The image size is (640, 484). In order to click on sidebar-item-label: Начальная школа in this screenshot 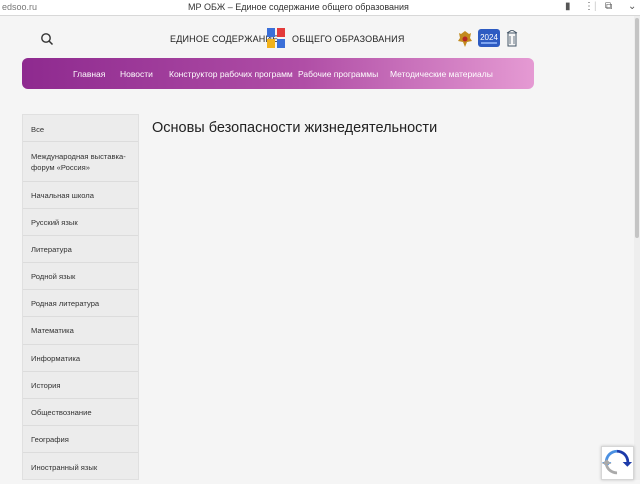, I will do `click(62, 195)`.